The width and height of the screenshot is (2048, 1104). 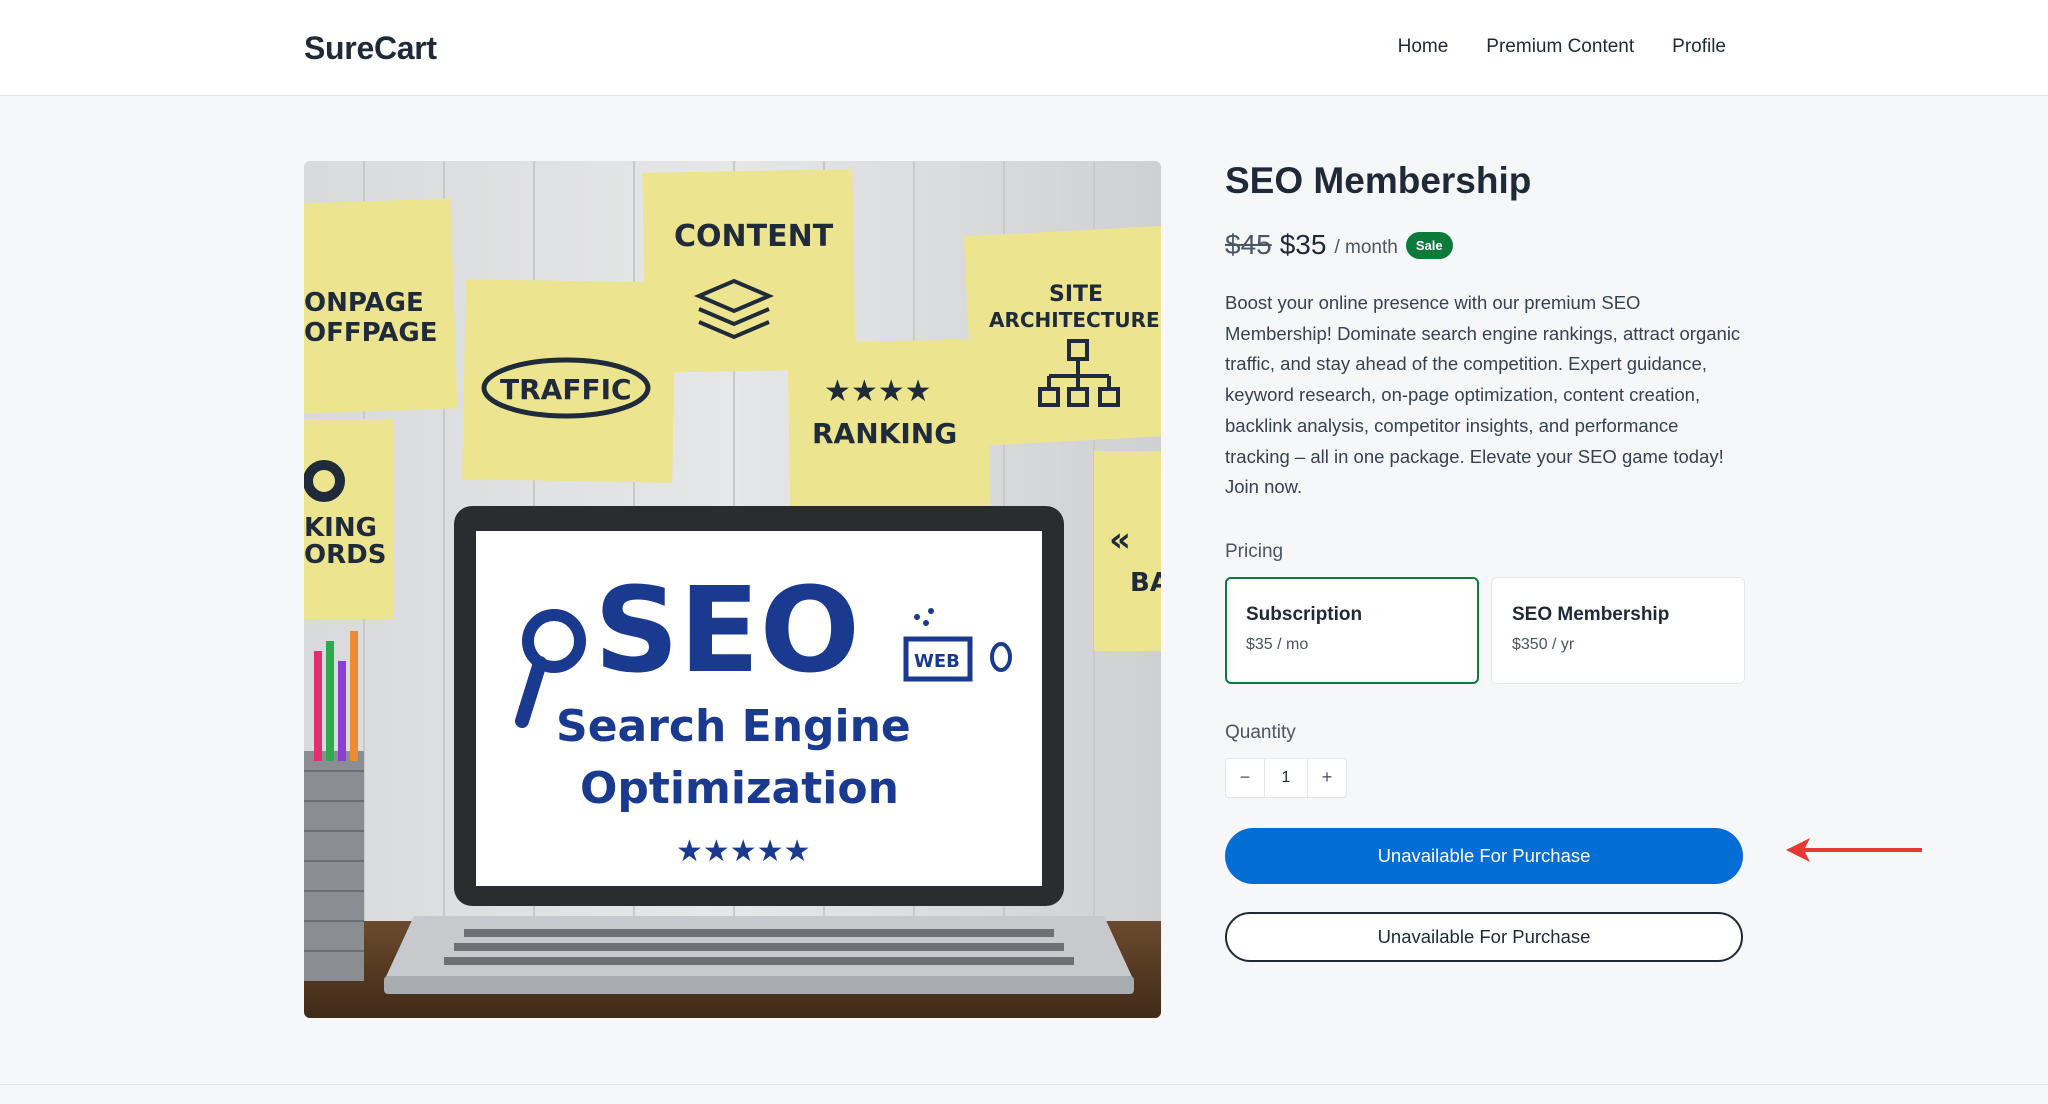 What do you see at coordinates (937, 661) in the screenshot?
I see `screen-web-label: WEB` at bounding box center [937, 661].